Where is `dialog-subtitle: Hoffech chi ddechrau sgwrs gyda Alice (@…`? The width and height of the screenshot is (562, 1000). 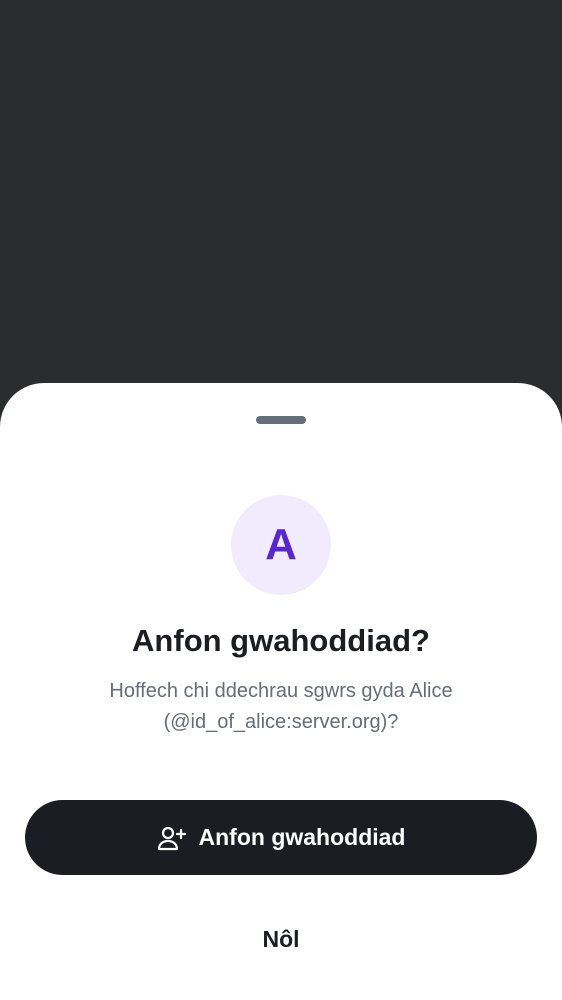
dialog-subtitle: Hoffech chi ddechrau sgwrs gyda Alice (@… is located at coordinates (281, 707).